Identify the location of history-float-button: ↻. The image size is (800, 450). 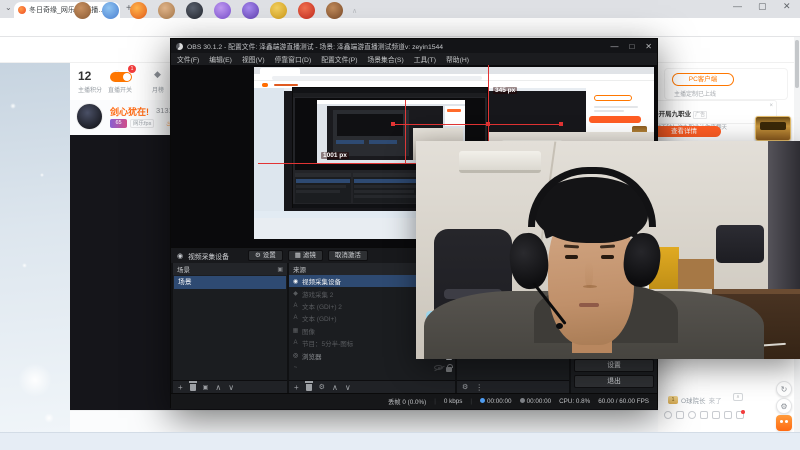
(784, 389).